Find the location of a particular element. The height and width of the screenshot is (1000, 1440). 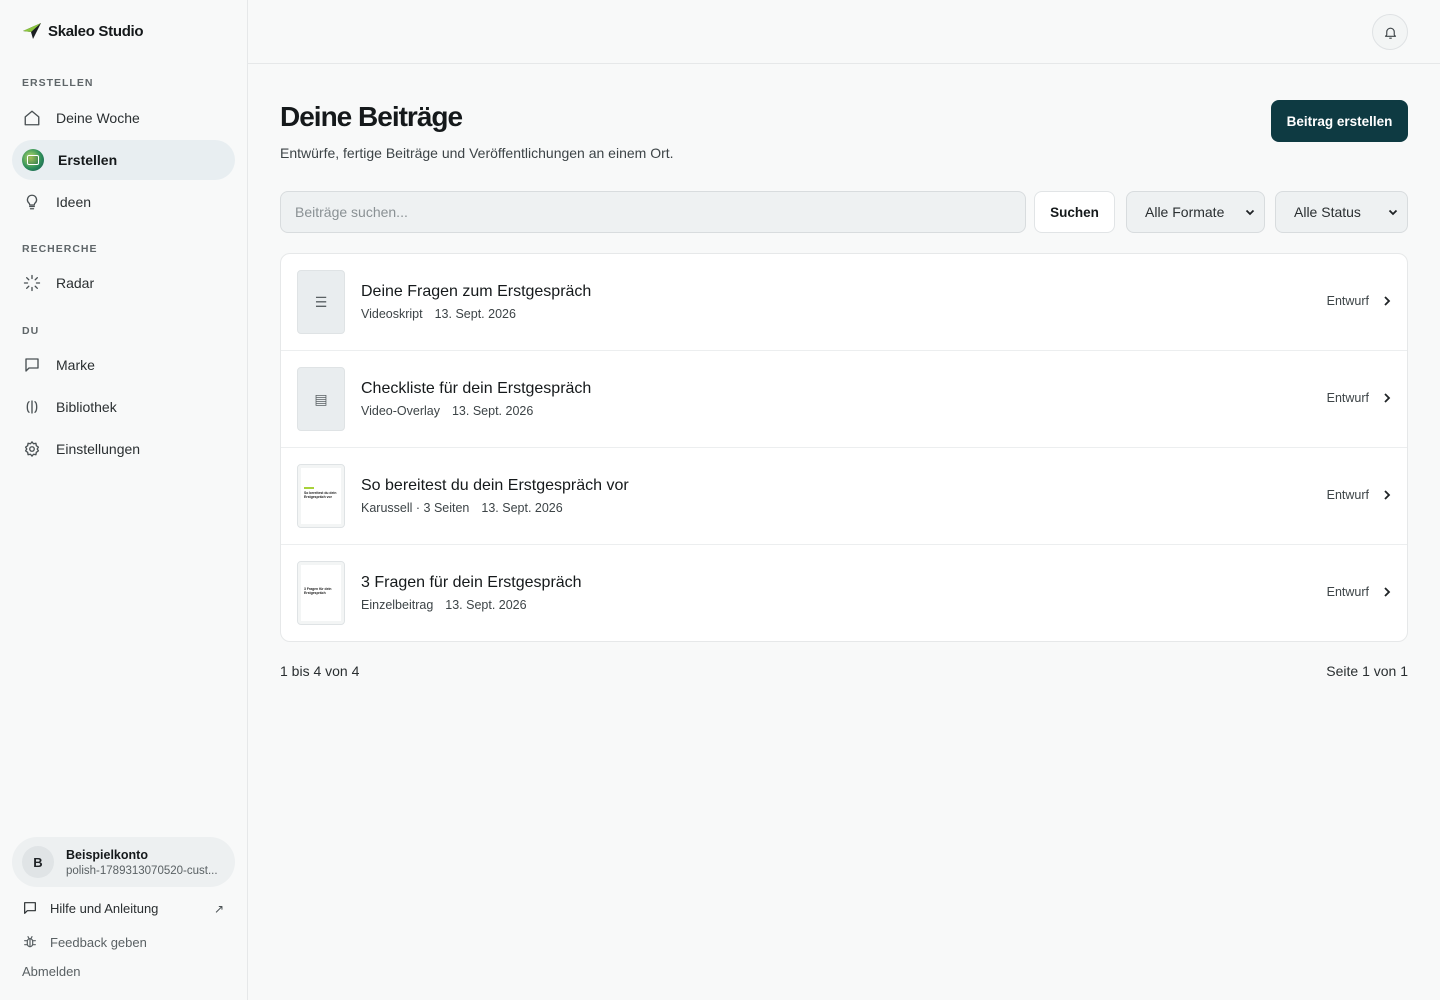

pagination-range: 1 bis 4 von 4 is located at coordinates (320, 671).